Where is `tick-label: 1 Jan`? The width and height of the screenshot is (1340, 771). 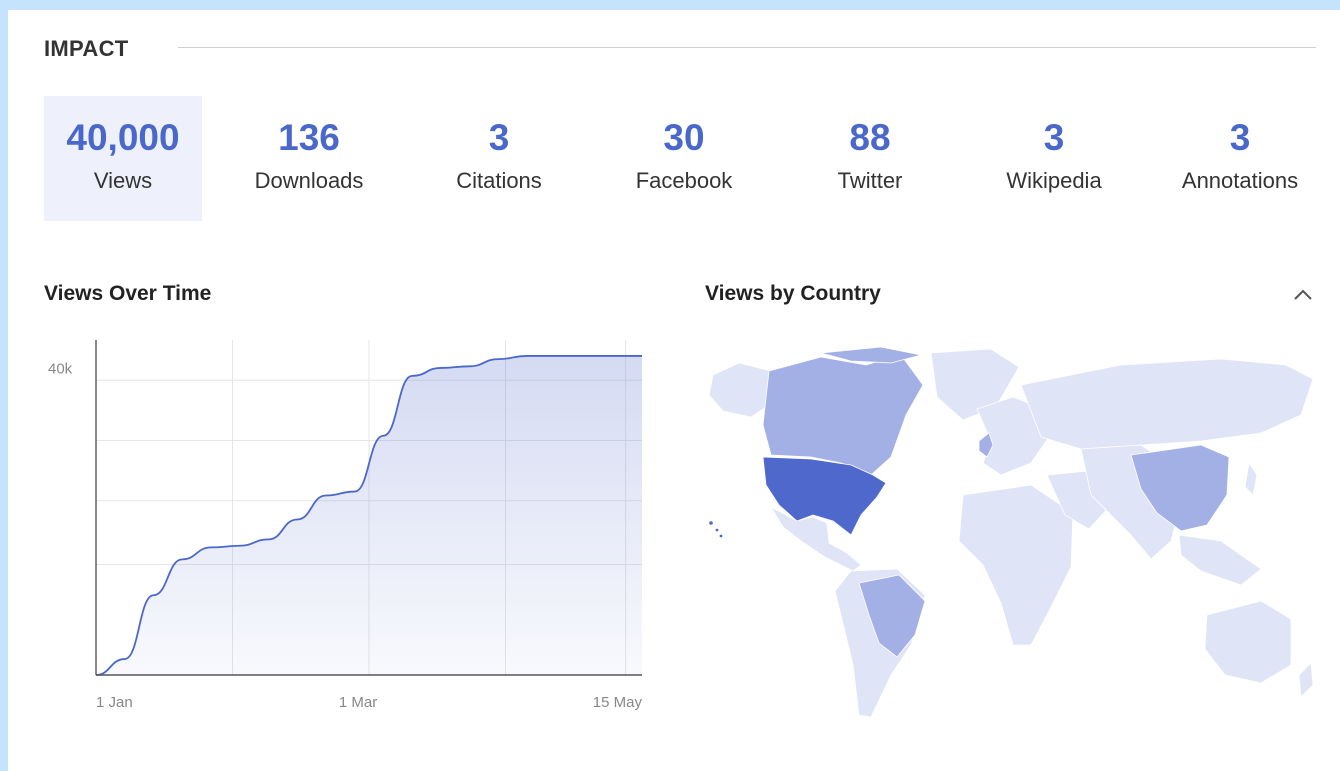 tick-label: 1 Jan is located at coordinates (114, 702).